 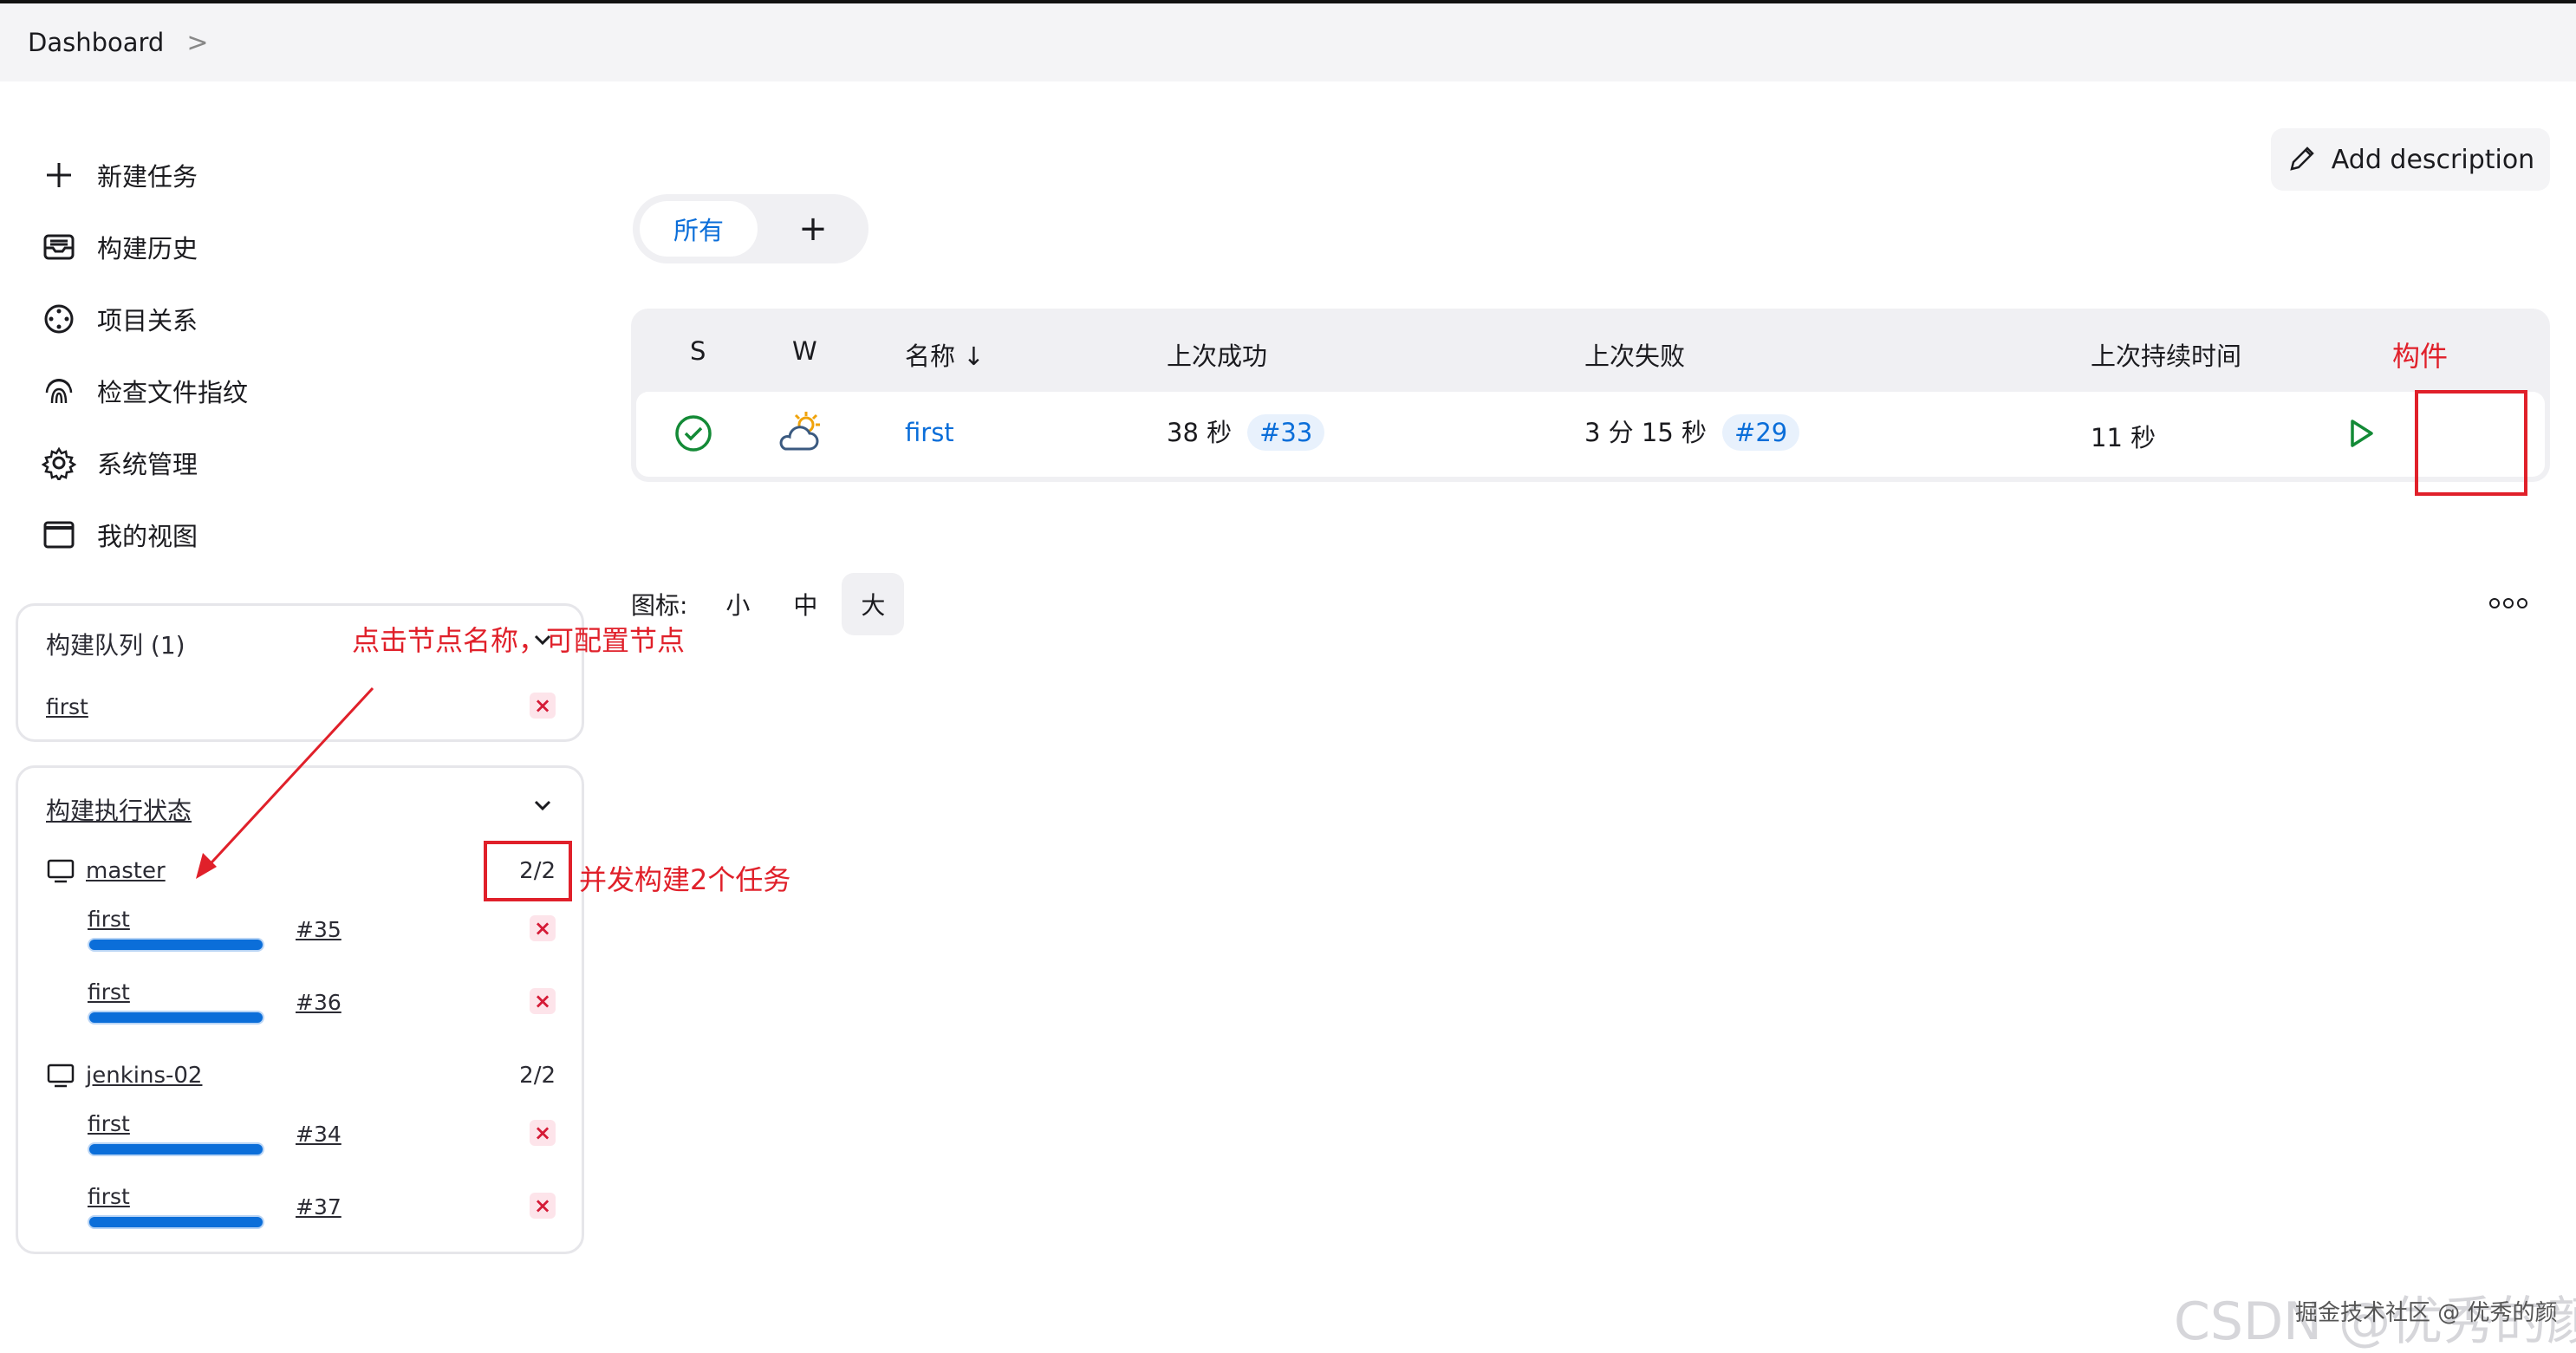 What do you see at coordinates (2471, 443) in the screenshot?
I see `annotation-build-box` at bounding box center [2471, 443].